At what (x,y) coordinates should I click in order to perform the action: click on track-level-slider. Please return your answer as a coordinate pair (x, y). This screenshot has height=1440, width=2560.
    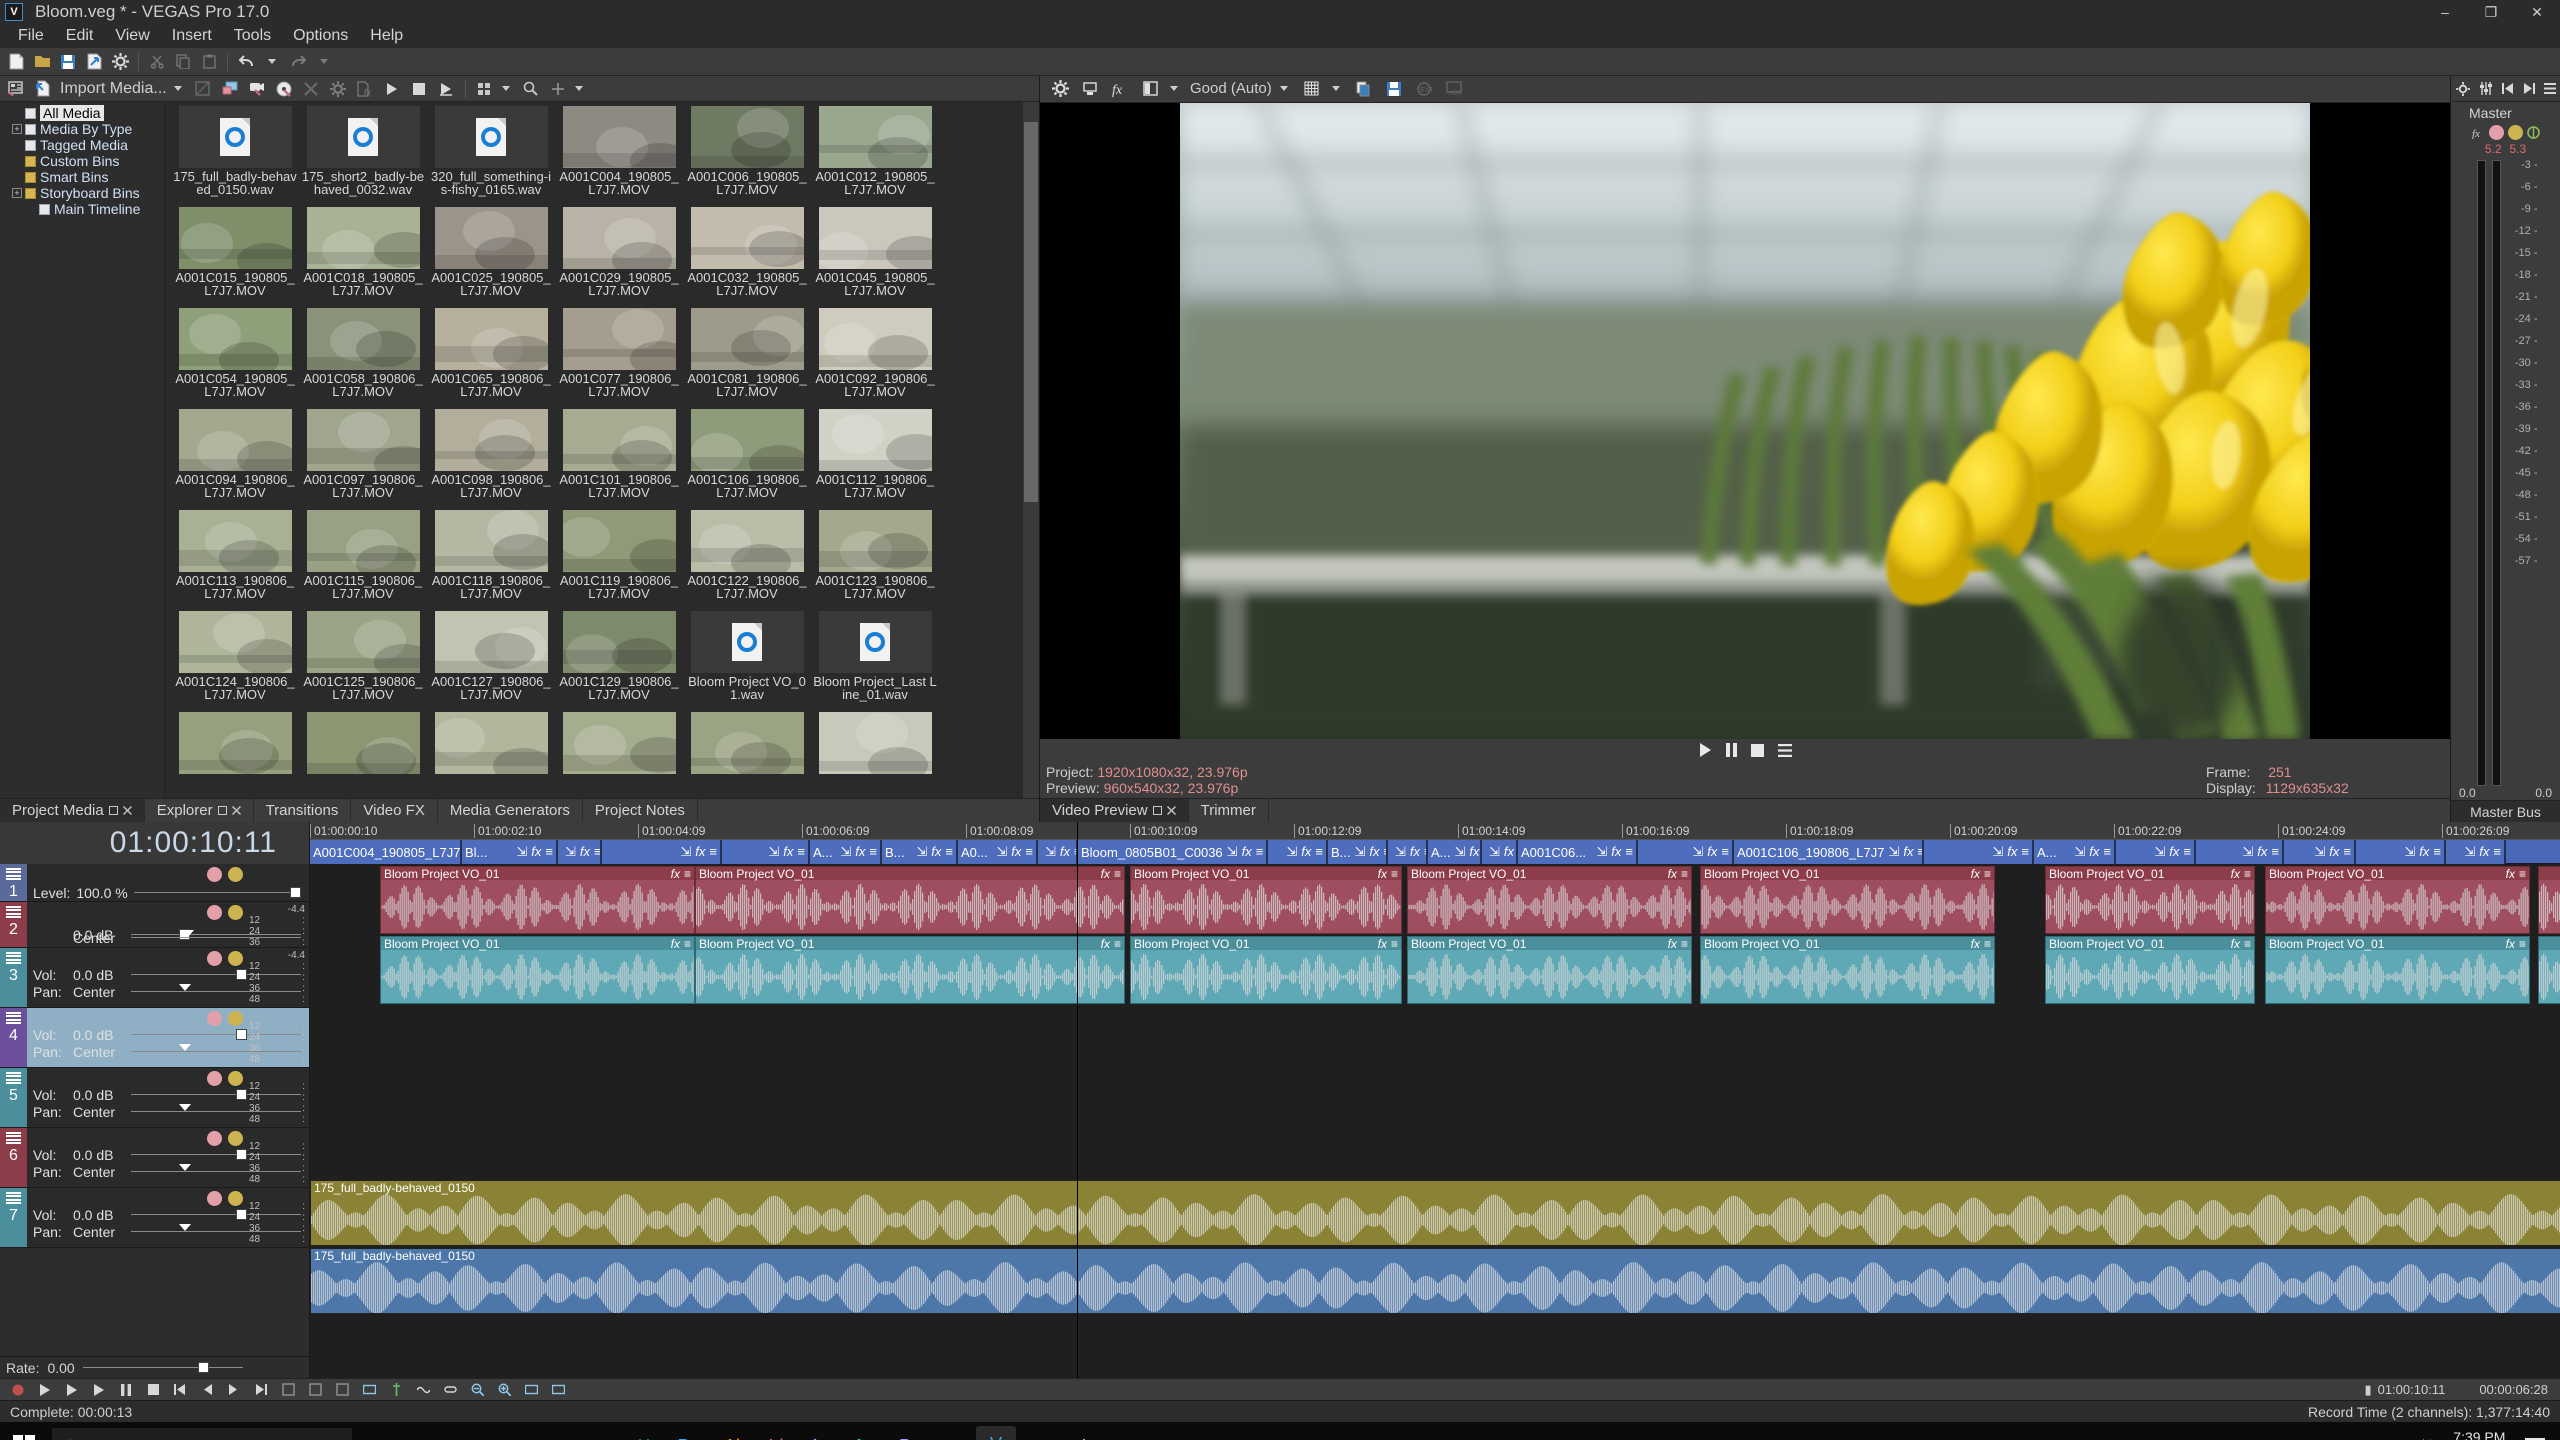
    Looking at the image, I should click on (217, 892).